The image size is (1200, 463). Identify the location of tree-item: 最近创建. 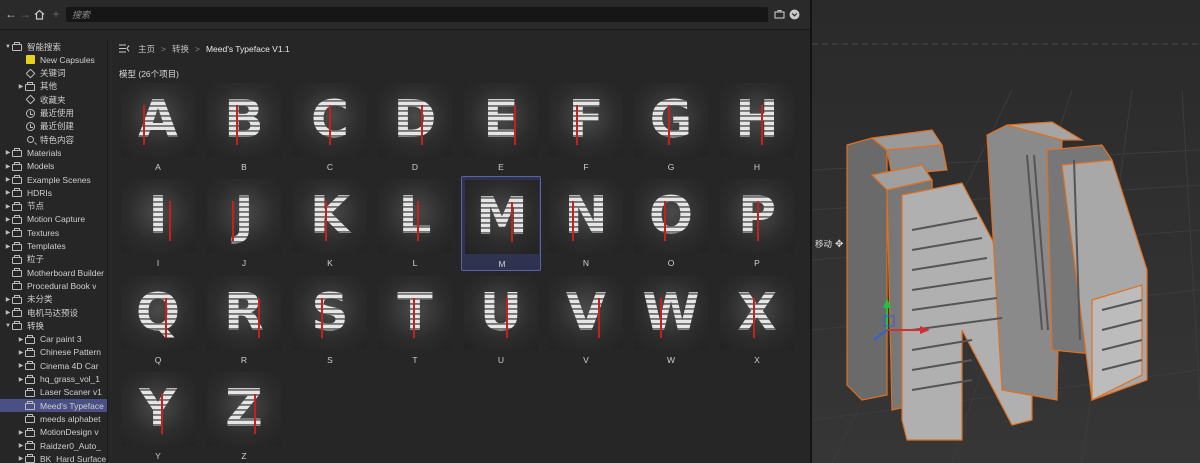
(53, 126).